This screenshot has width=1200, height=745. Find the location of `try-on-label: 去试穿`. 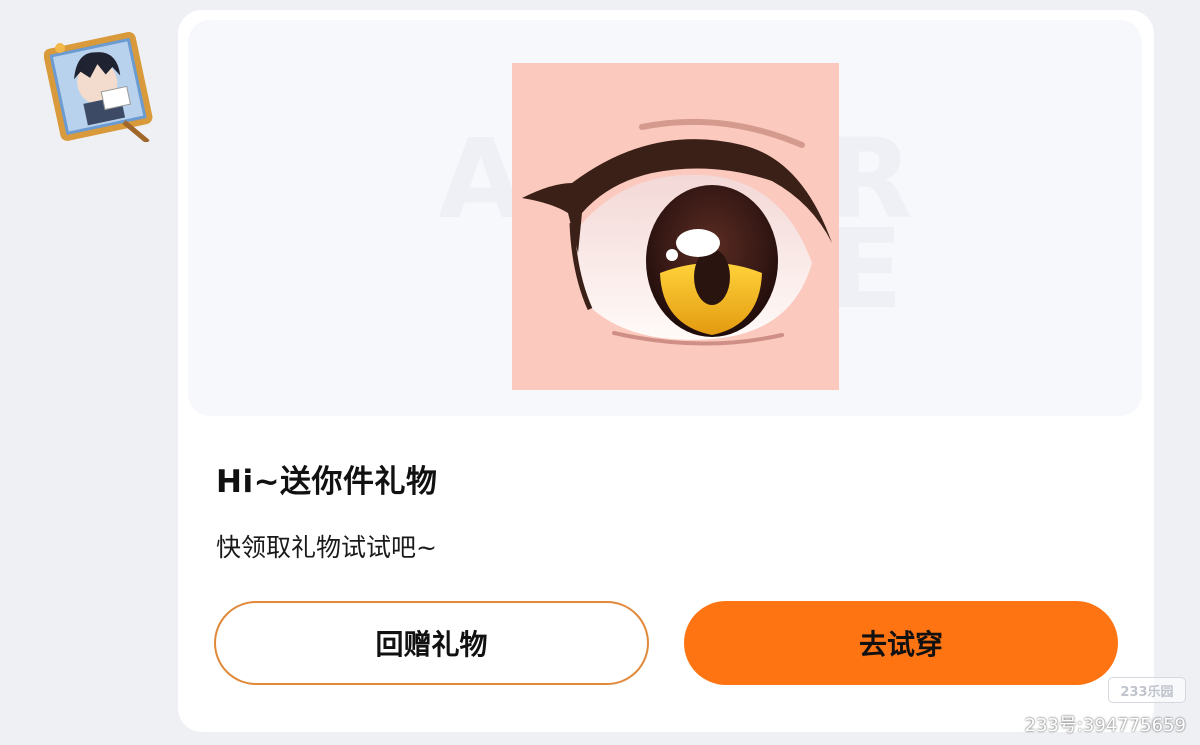

try-on-label: 去试穿 is located at coordinates (900, 644).